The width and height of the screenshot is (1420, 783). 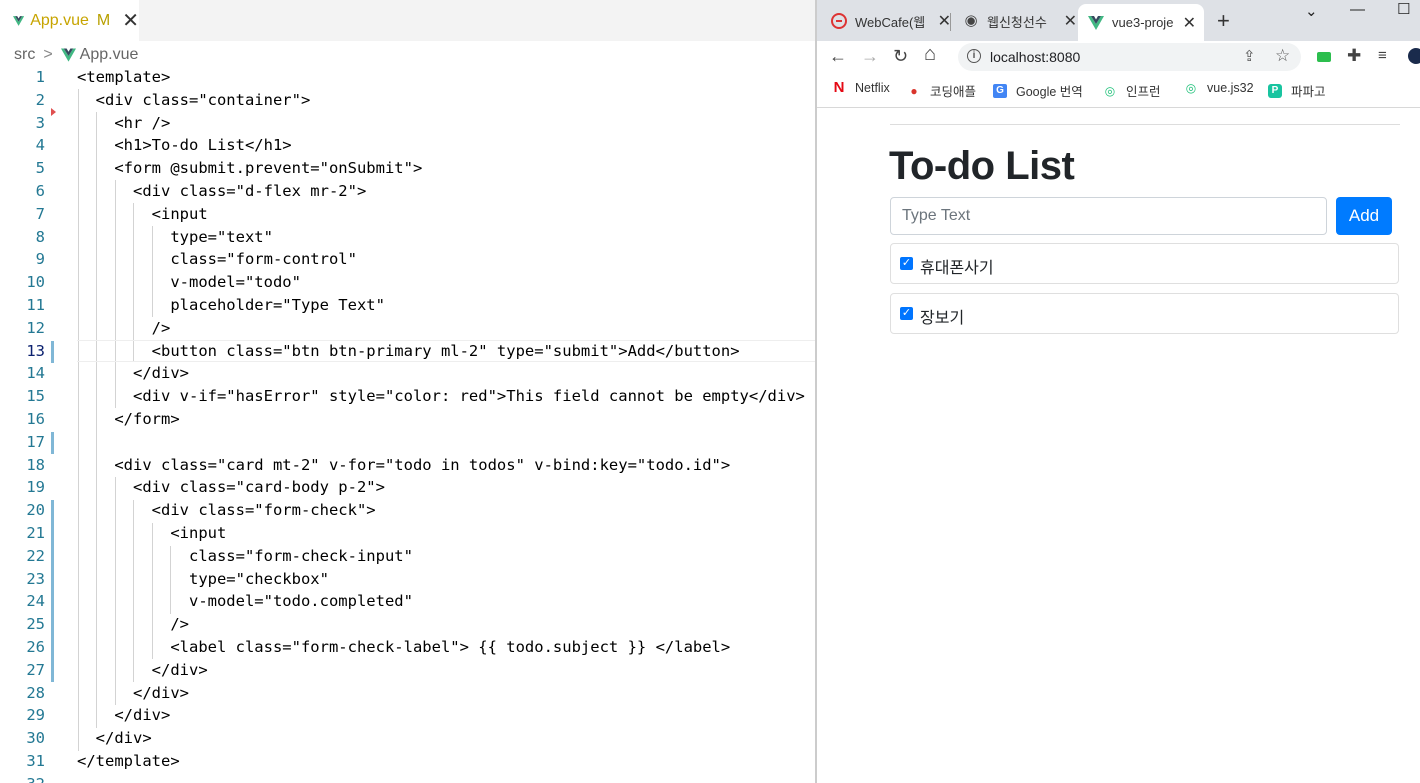 I want to click on browser-tab-globe: ◉ 웹신청선수 ✕, so click(x=1020, y=21).